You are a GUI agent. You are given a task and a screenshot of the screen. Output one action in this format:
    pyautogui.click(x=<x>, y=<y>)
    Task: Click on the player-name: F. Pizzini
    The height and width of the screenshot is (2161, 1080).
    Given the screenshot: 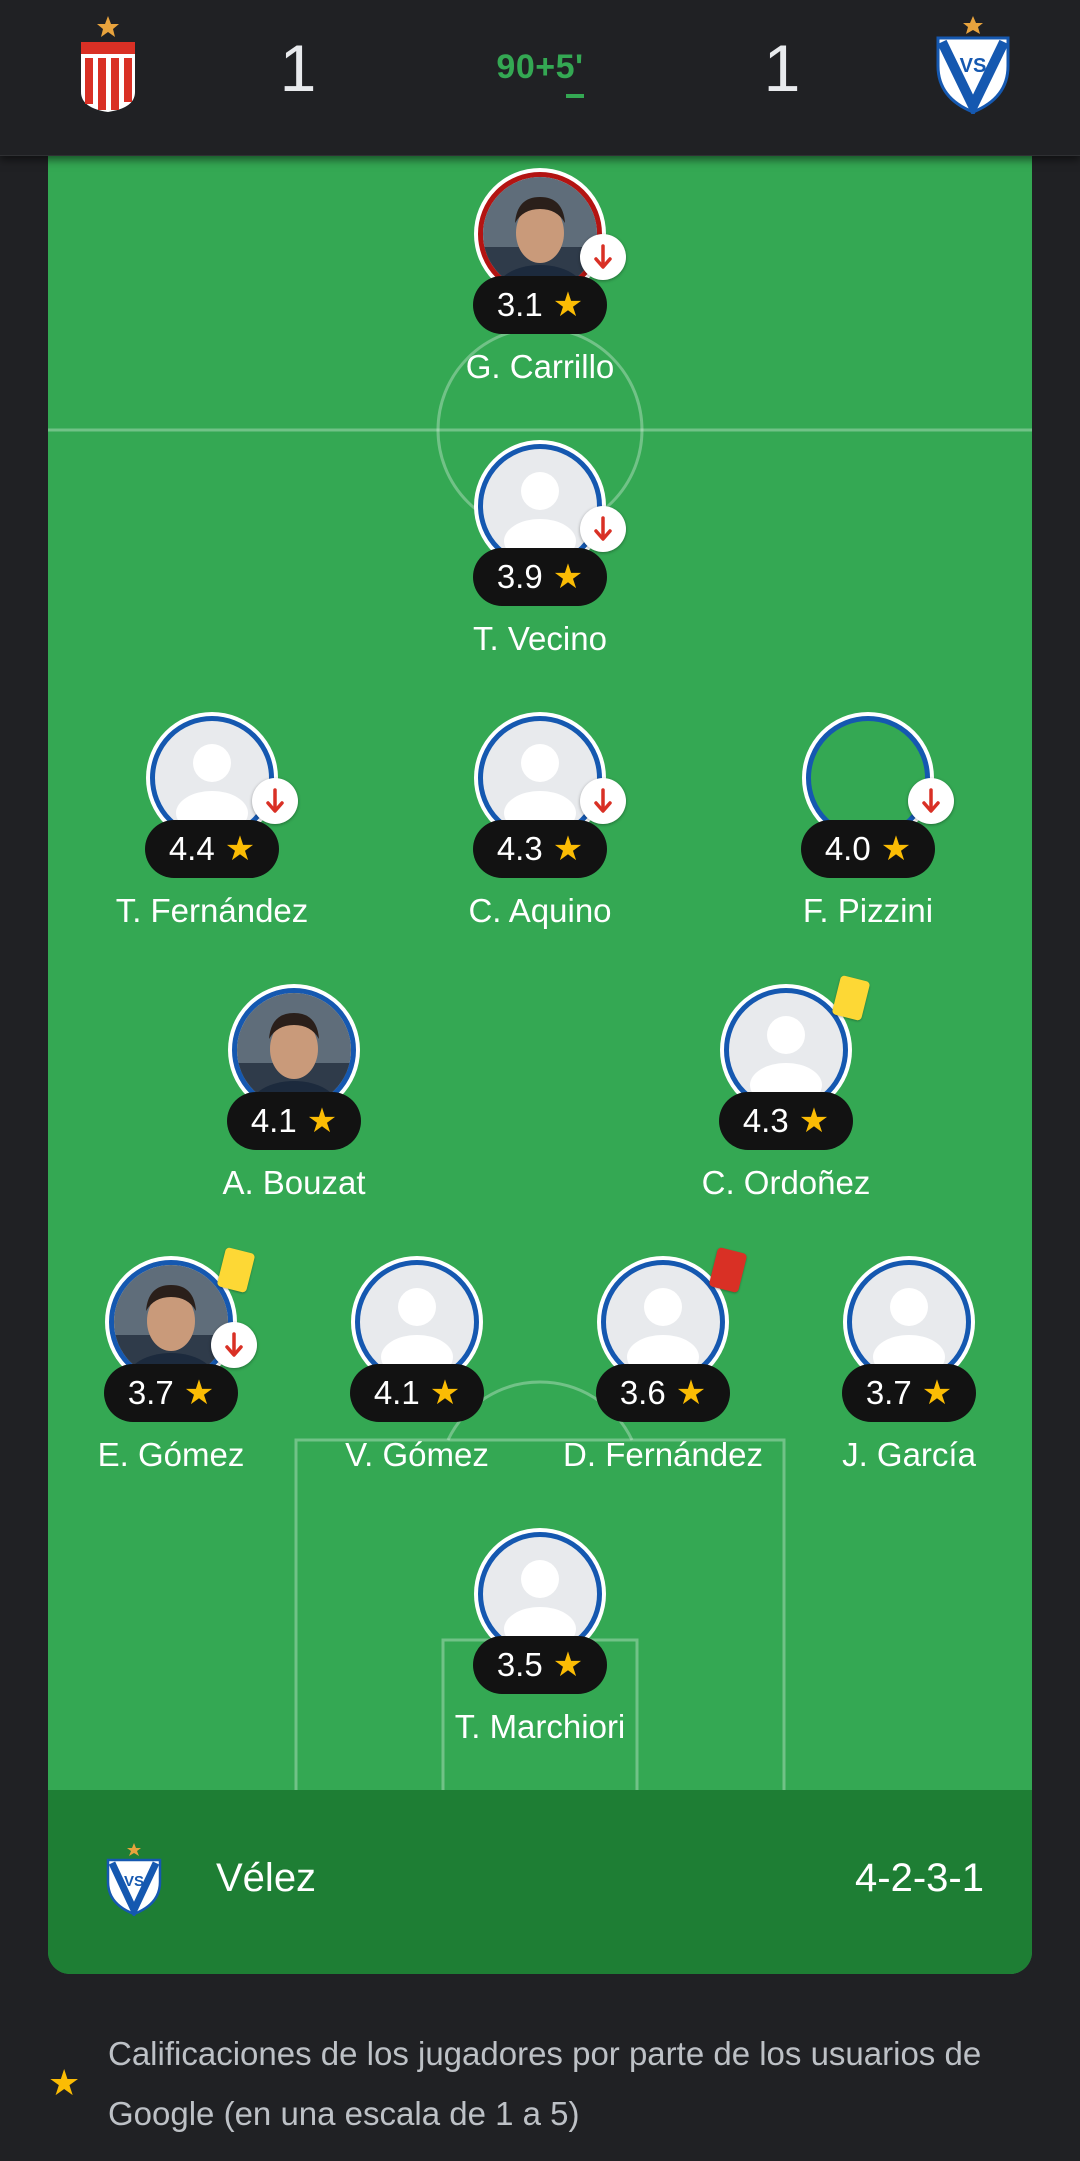 What is the action you would take?
    pyautogui.click(x=868, y=910)
    